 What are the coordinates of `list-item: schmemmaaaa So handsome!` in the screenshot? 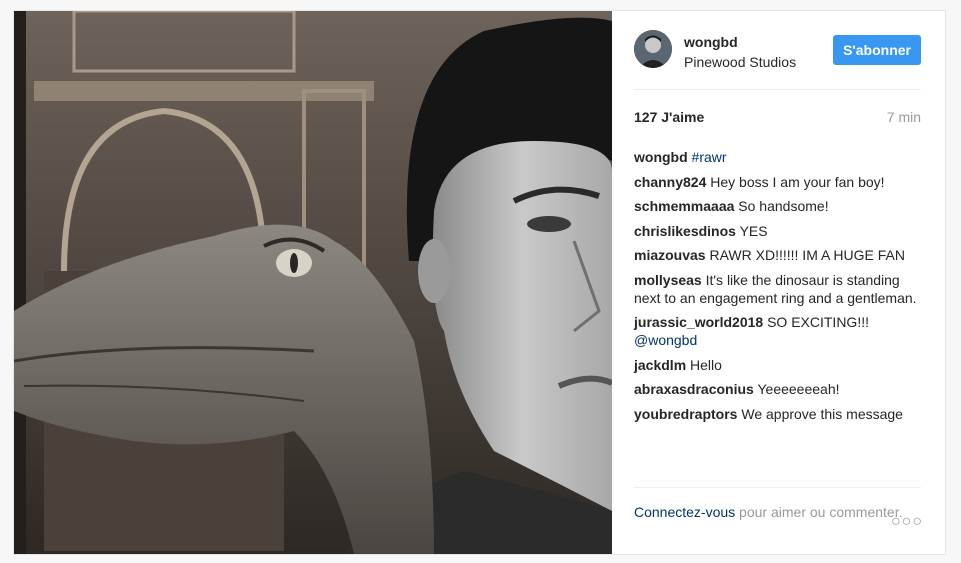 It's located at (779, 206).